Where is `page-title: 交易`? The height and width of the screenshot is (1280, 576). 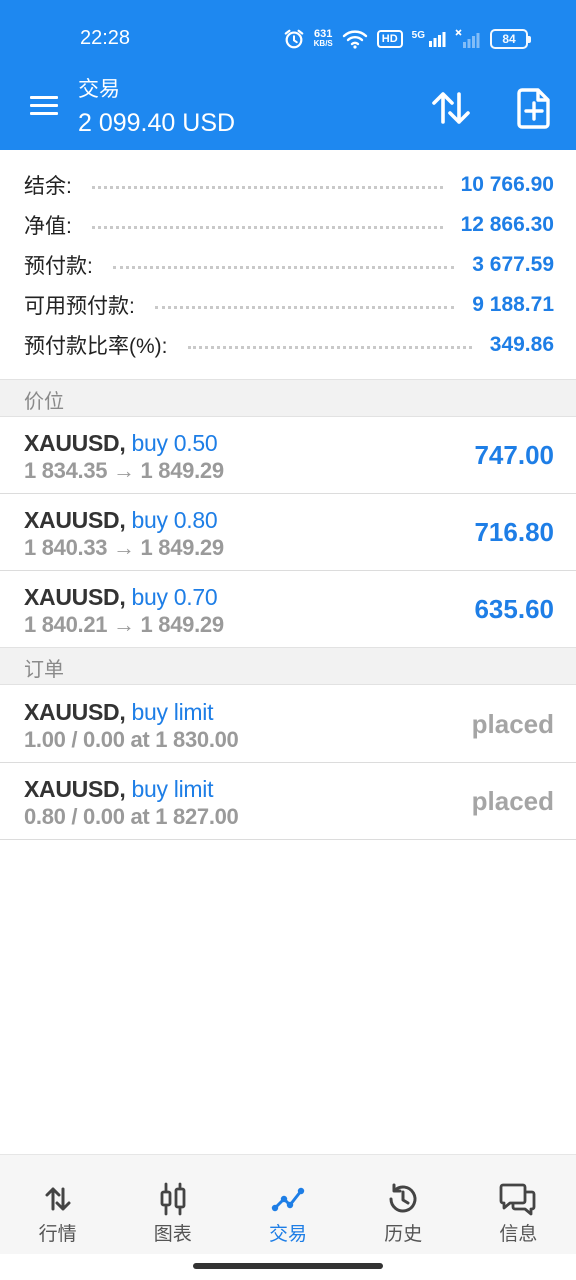 page-title: 交易 is located at coordinates (99, 89).